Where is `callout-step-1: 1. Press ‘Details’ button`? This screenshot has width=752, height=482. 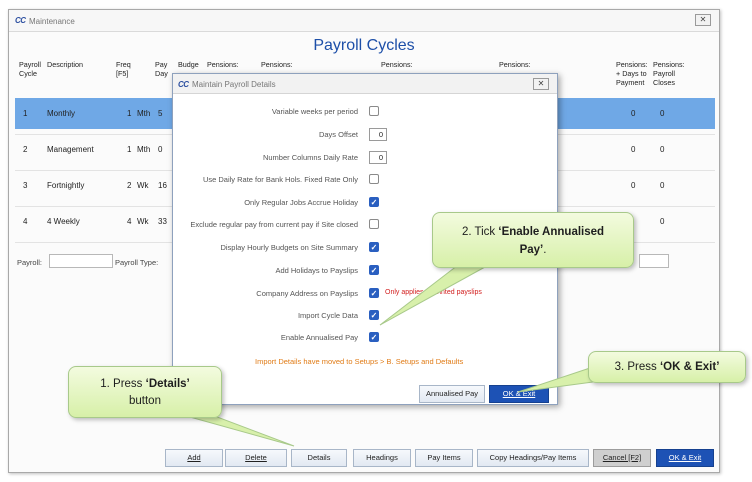
callout-step-1: 1. Press ‘Details’ button is located at coordinates (145, 392).